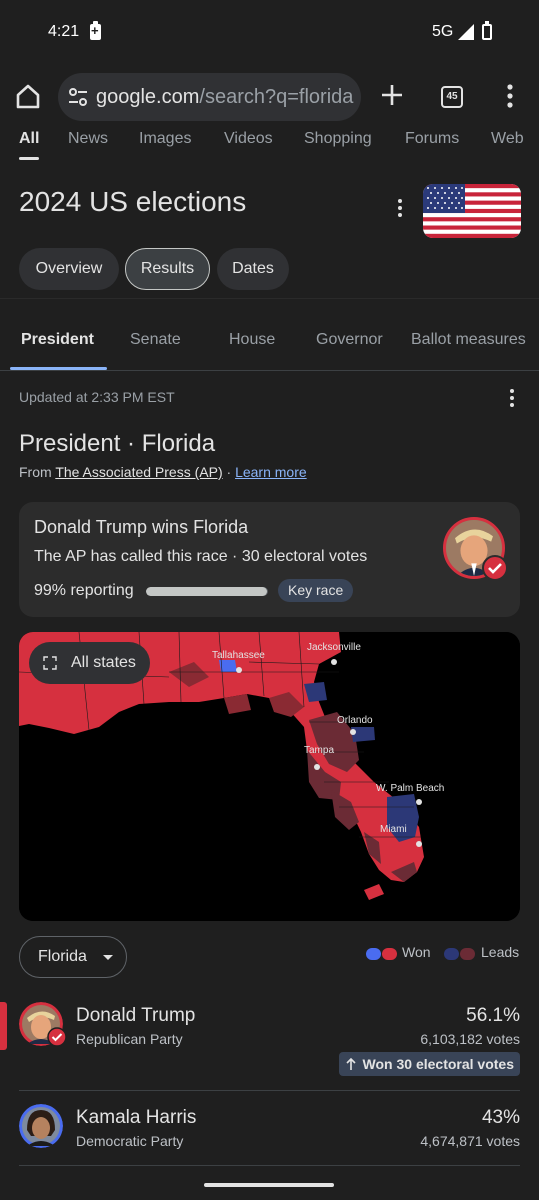 Image resolution: width=539 pixels, height=1200 pixels. I want to click on race-tab-ballot-measures: Ballot measures, so click(468, 340).